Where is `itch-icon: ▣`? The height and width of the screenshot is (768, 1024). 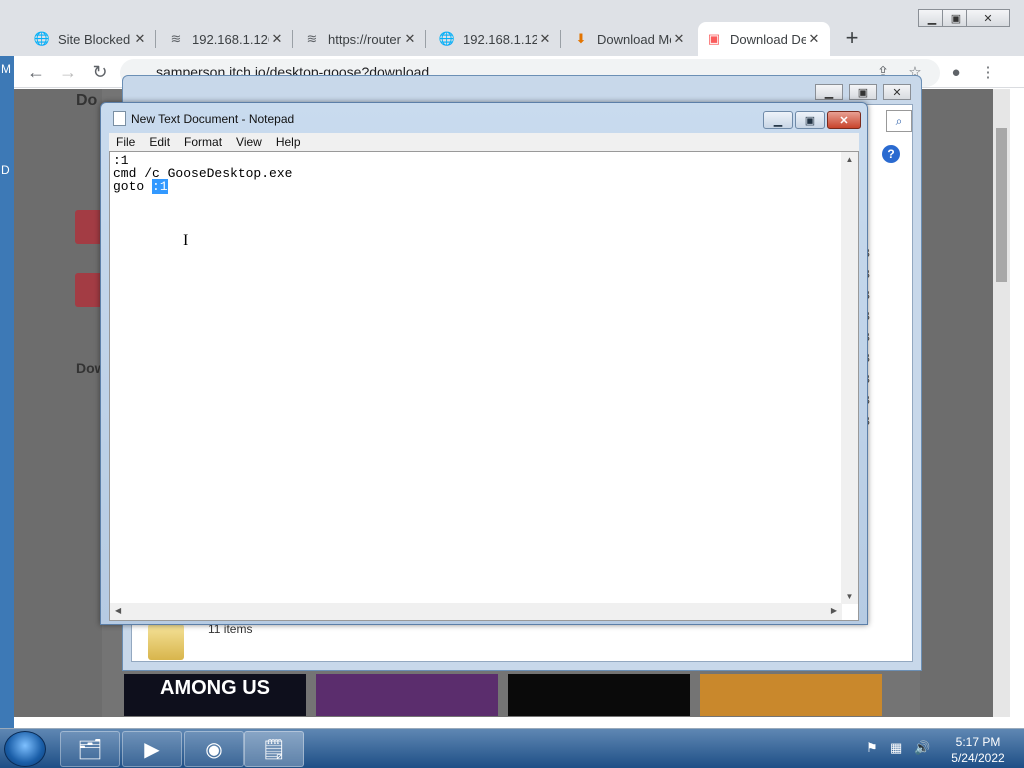
itch-icon: ▣ is located at coordinates (714, 38).